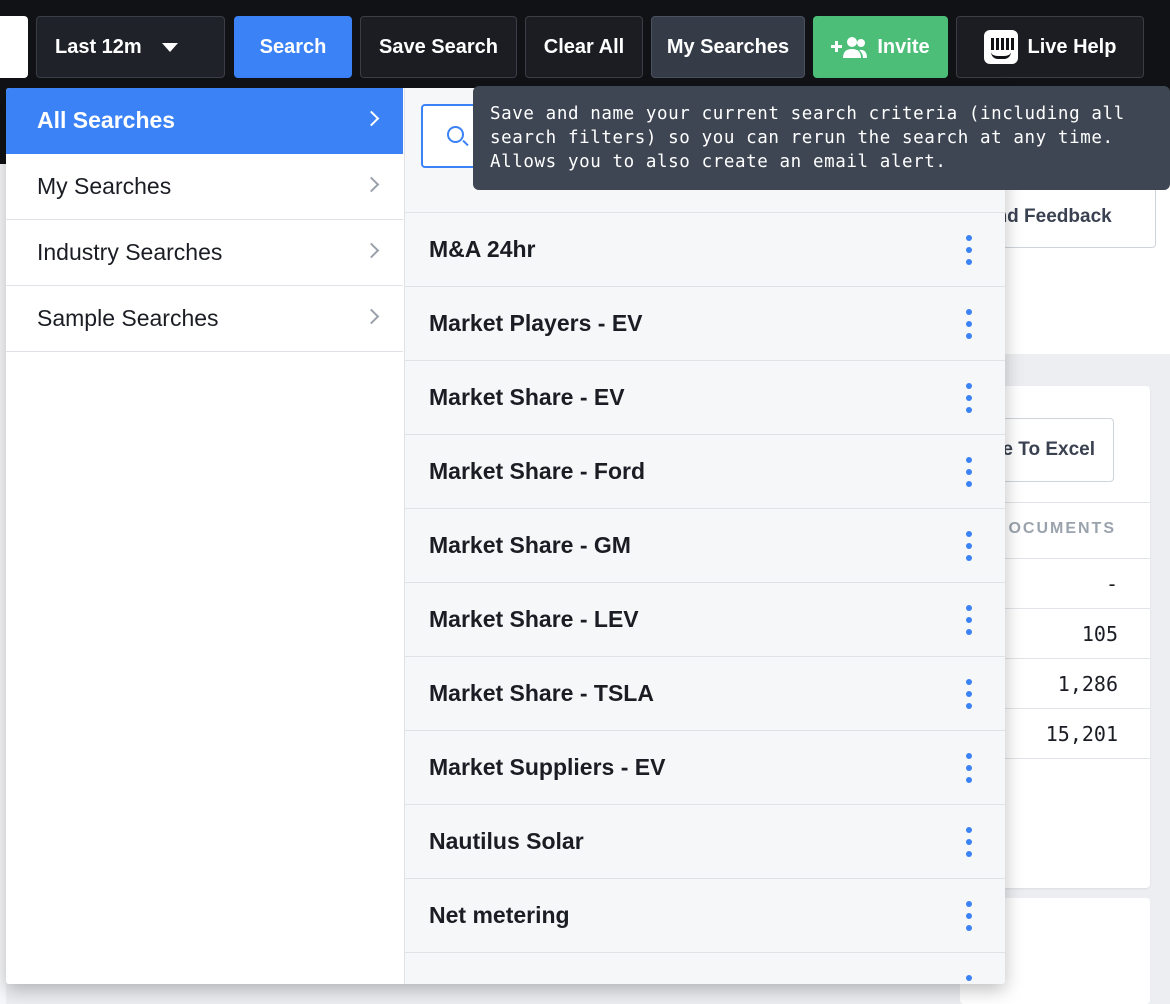  What do you see at coordinates (204, 187) in the screenshot?
I see `category-my-searches: My Searches` at bounding box center [204, 187].